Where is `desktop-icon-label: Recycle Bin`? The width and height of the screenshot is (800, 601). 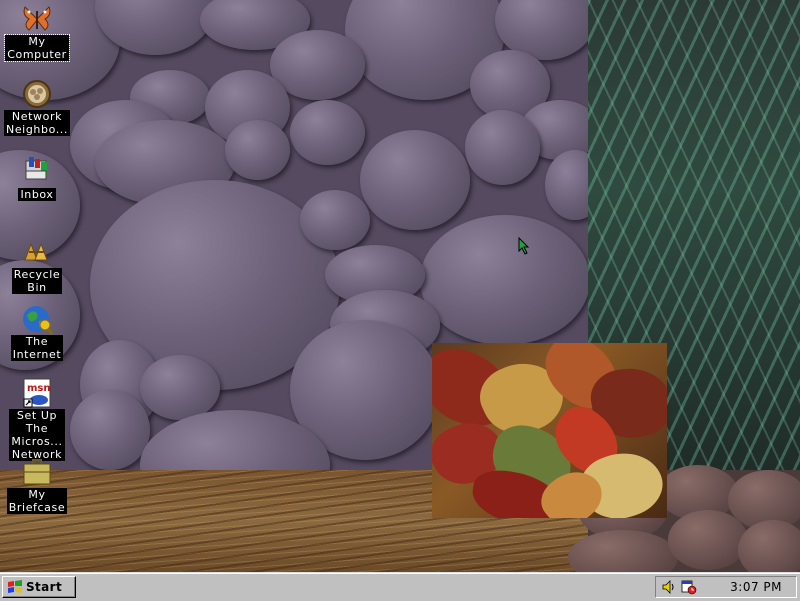
desktop-icon-label: Recycle Bin is located at coordinates (37, 281).